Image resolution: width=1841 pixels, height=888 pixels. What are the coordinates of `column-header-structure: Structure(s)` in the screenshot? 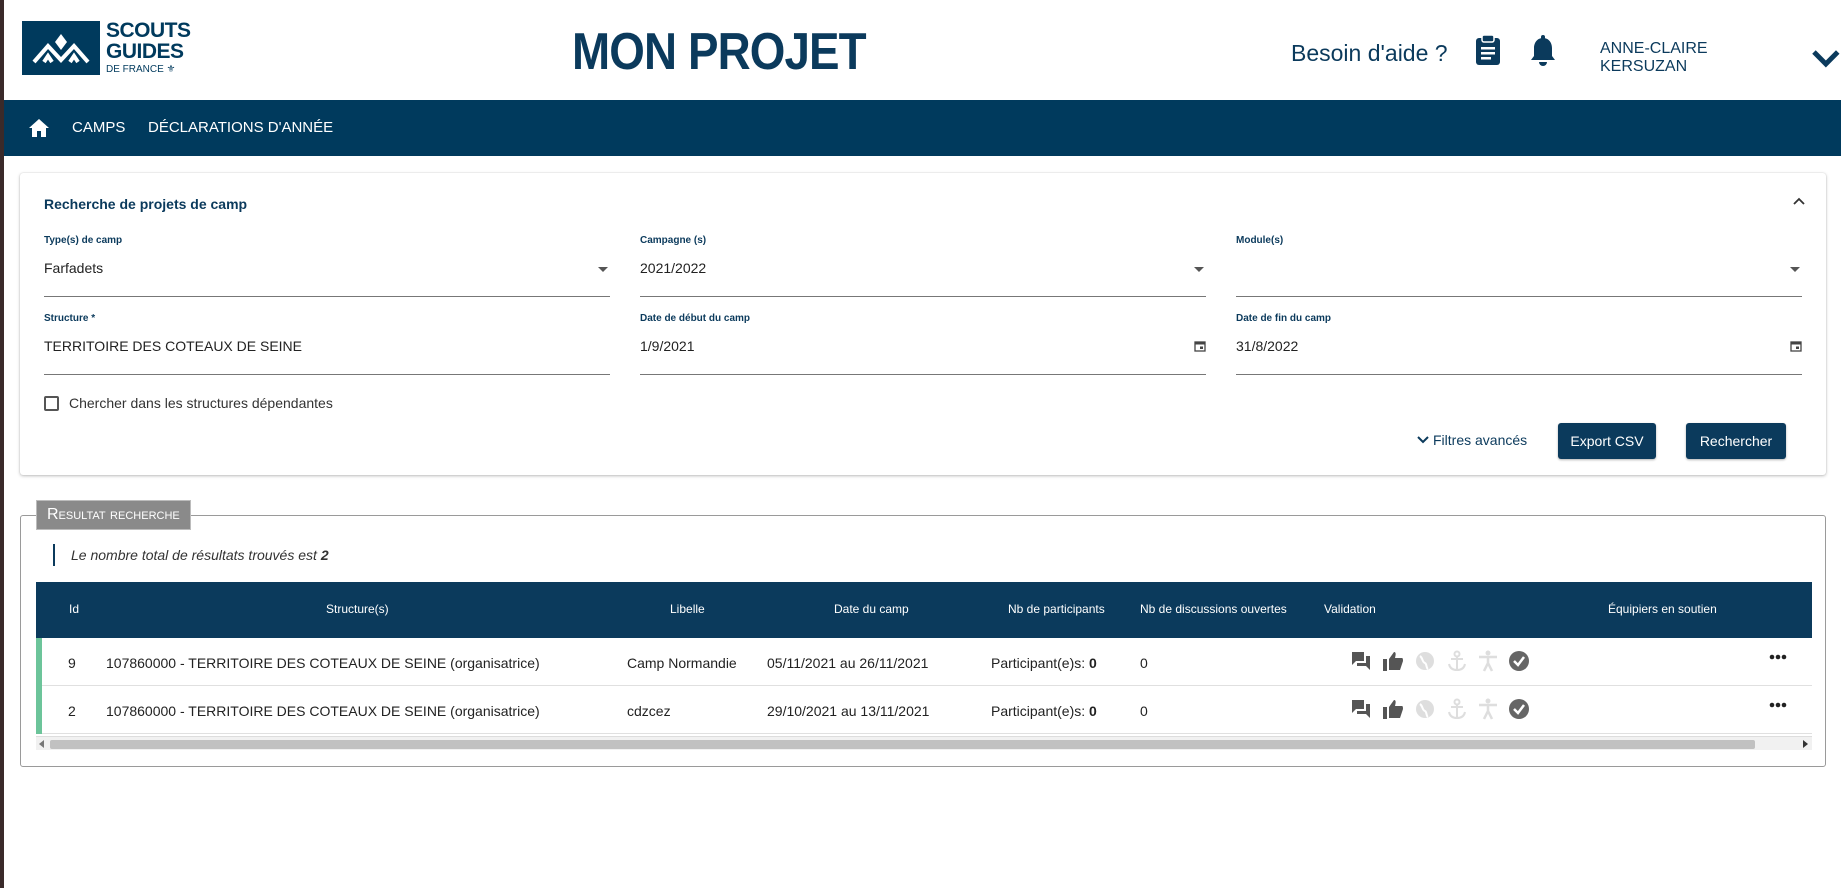 It's located at (357, 609).